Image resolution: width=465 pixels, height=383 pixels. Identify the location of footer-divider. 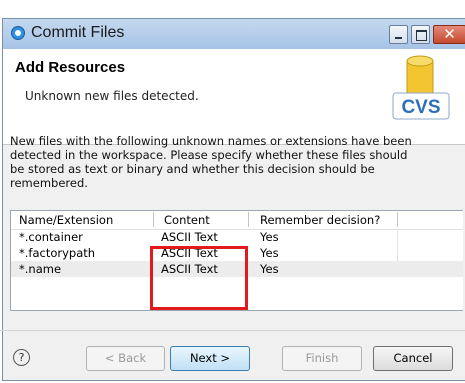
(232, 330).